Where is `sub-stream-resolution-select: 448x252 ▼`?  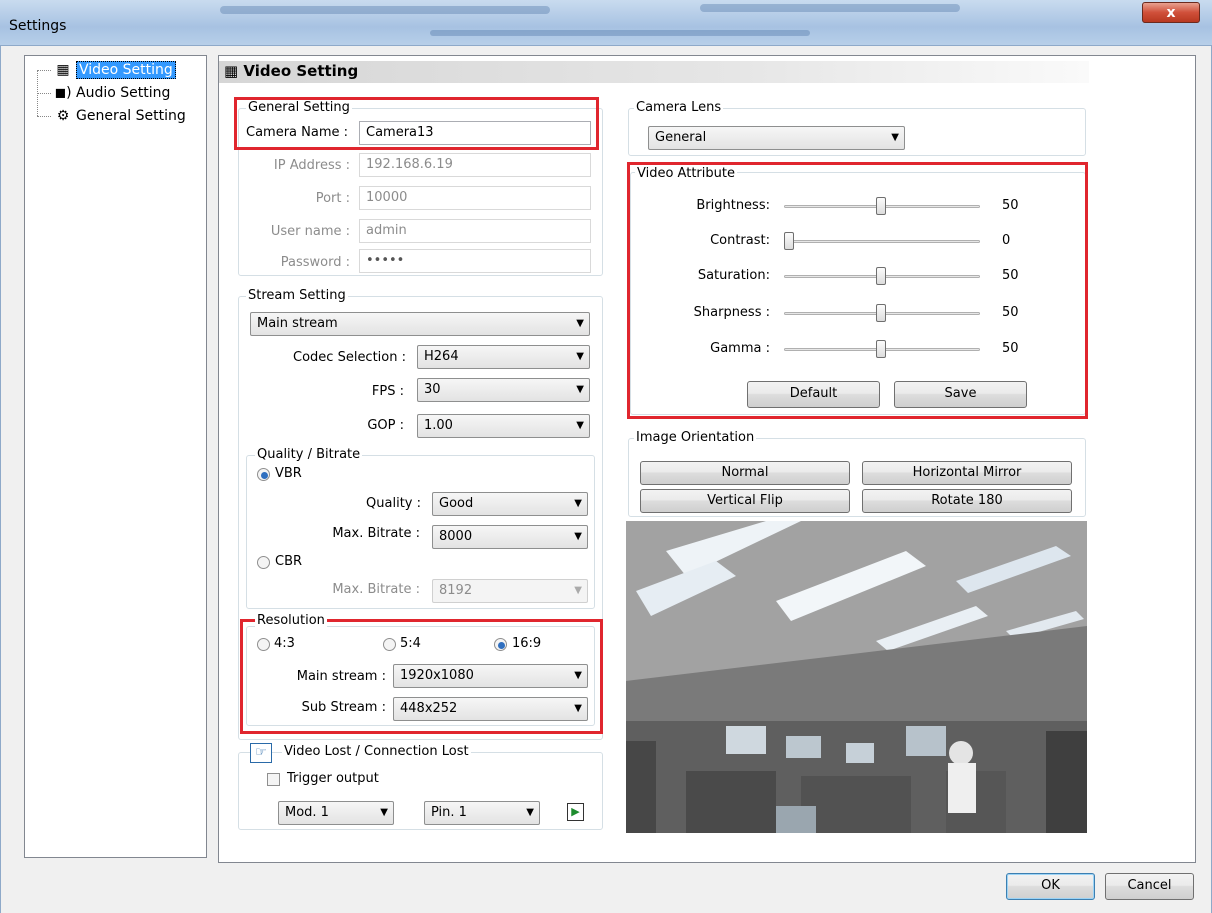 sub-stream-resolution-select: 448x252 ▼ is located at coordinates (490, 709).